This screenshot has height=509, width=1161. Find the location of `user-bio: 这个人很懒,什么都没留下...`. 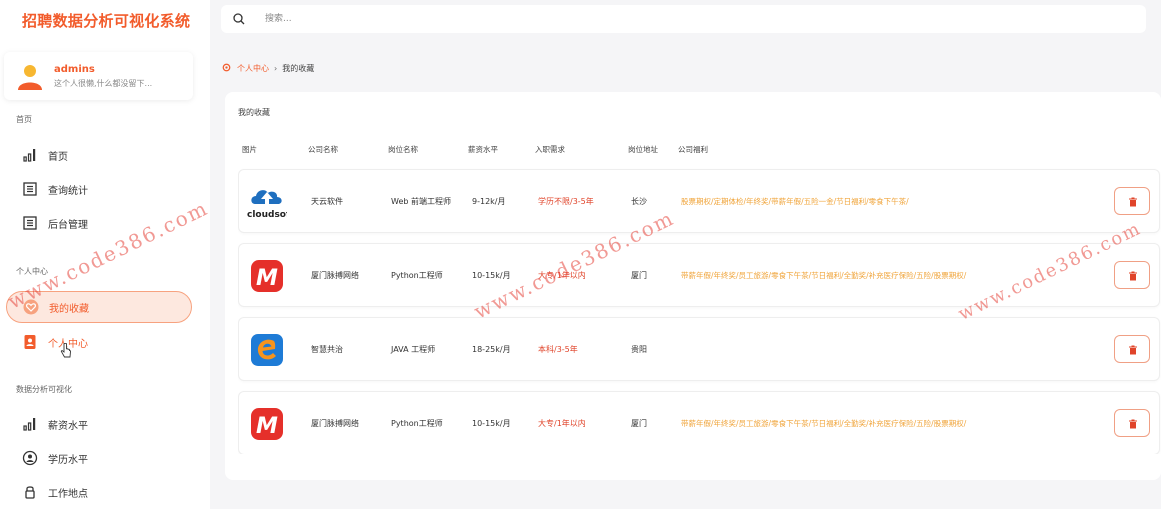

user-bio: 这个人很懒,什么都没留下... is located at coordinates (103, 83).